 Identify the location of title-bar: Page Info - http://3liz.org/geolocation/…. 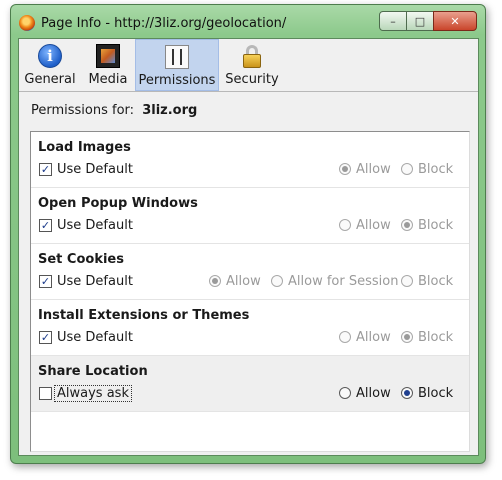
(248, 22).